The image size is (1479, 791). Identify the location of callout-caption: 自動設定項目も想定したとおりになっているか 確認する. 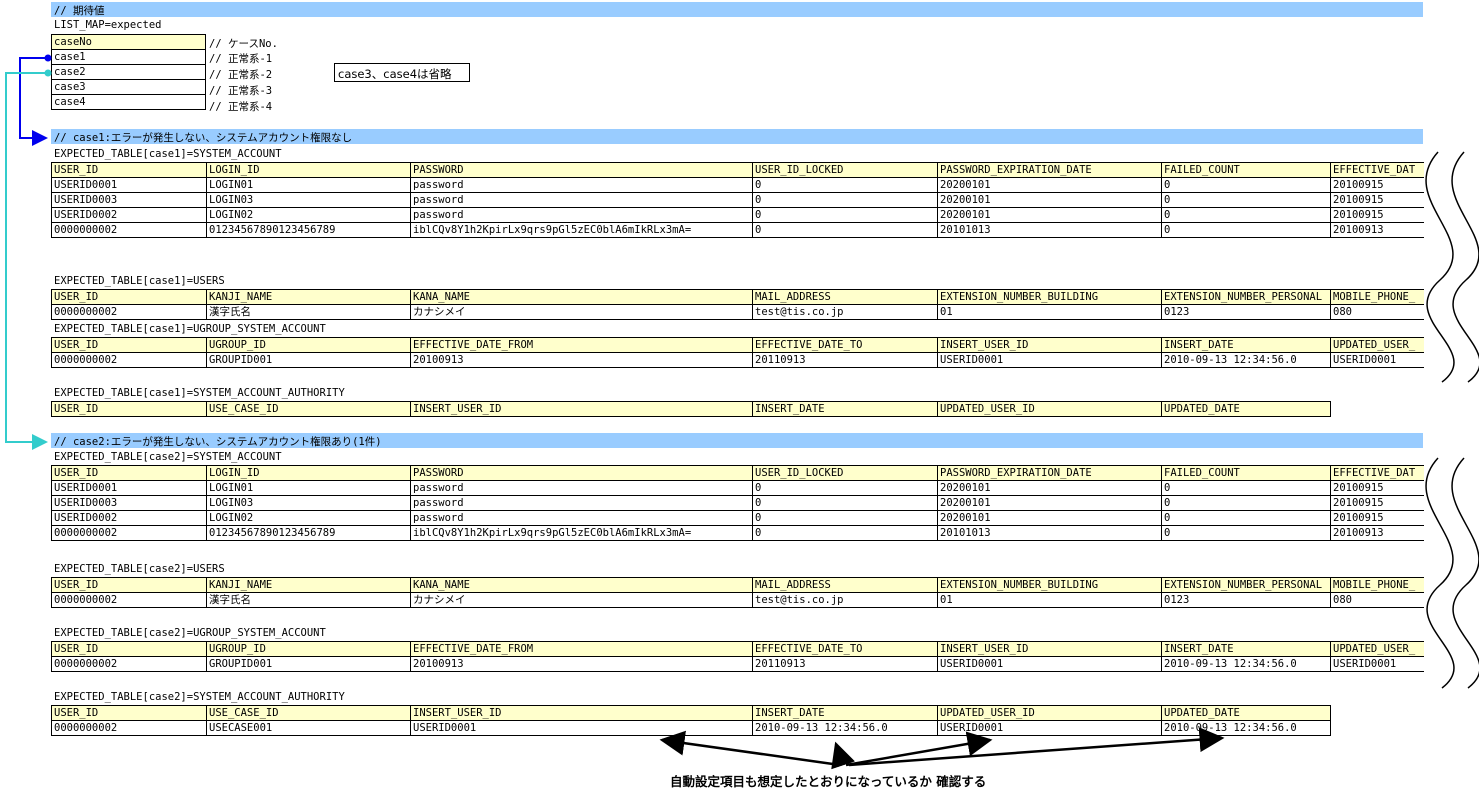
(828, 781).